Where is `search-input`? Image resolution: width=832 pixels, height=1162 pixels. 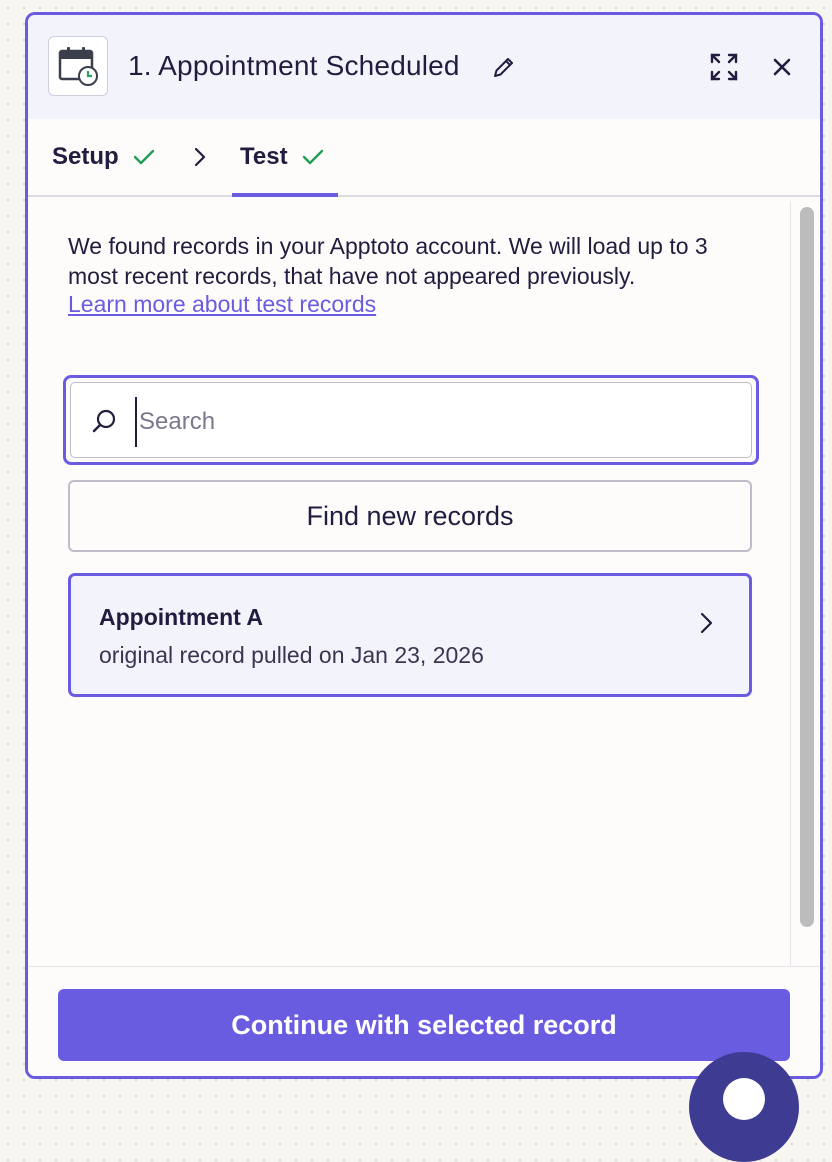
search-input is located at coordinates (430, 422).